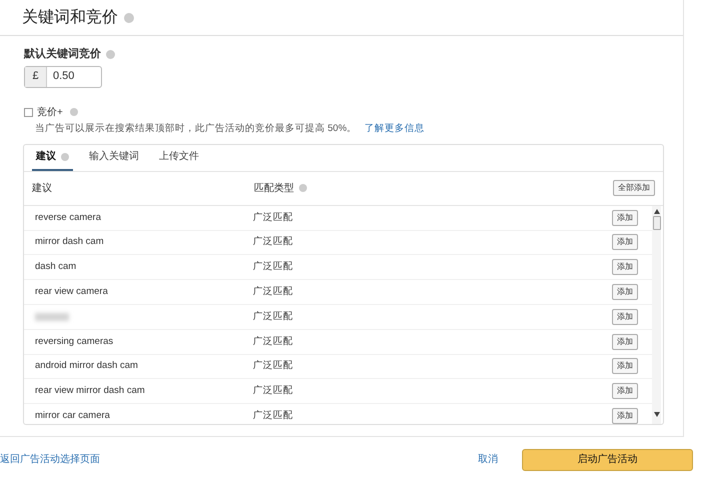  What do you see at coordinates (656, 223) in the screenshot?
I see `scrollbar-thumb` at bounding box center [656, 223].